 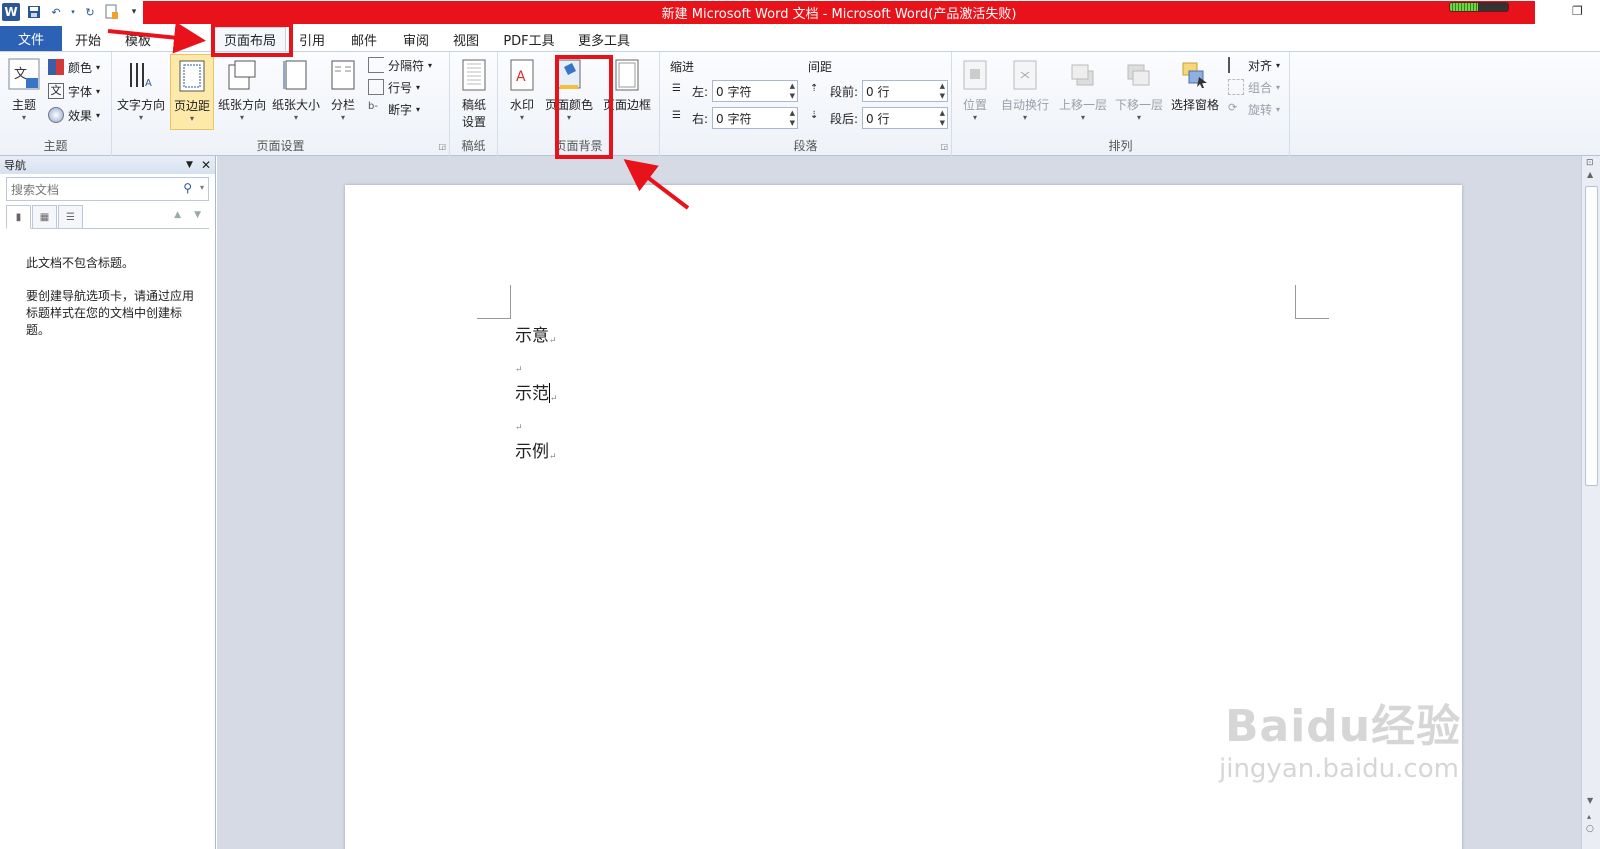 I want to click on tab-mailings: 邮件, so click(x=364, y=39).